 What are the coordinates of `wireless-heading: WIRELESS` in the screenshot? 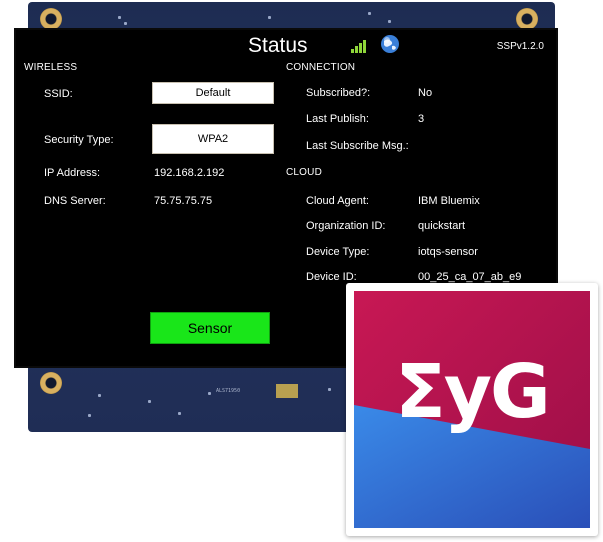 It's located at (51, 67).